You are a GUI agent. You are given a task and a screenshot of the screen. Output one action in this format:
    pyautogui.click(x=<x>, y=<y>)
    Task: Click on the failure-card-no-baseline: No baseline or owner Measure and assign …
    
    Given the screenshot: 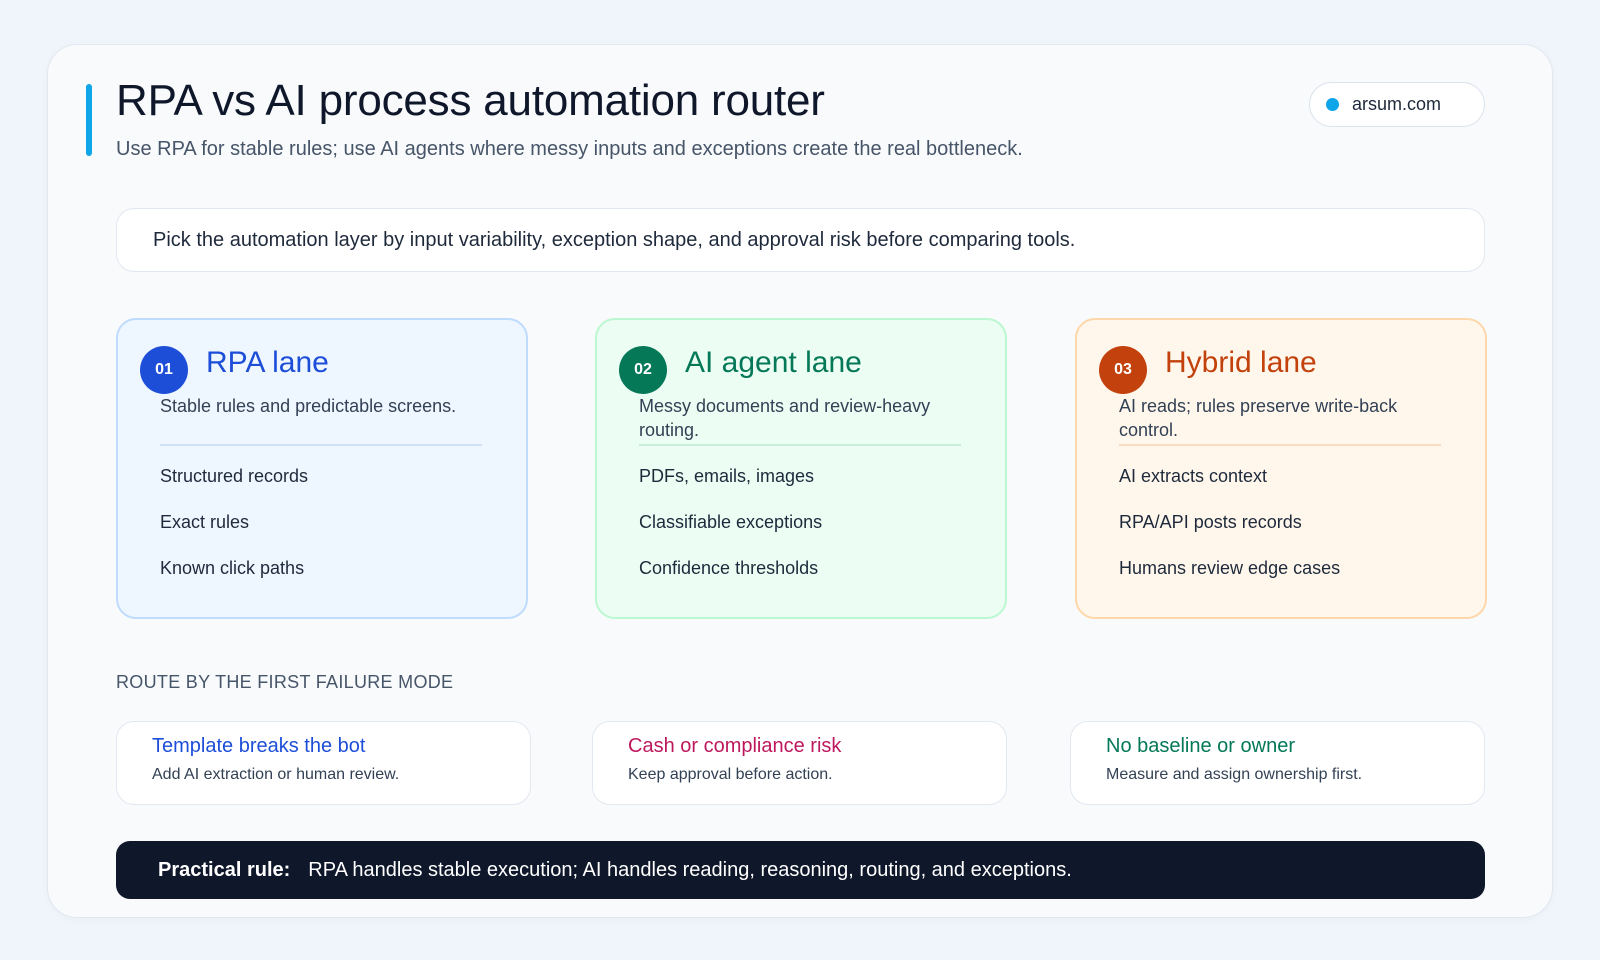 What is the action you would take?
    pyautogui.click(x=1277, y=763)
    